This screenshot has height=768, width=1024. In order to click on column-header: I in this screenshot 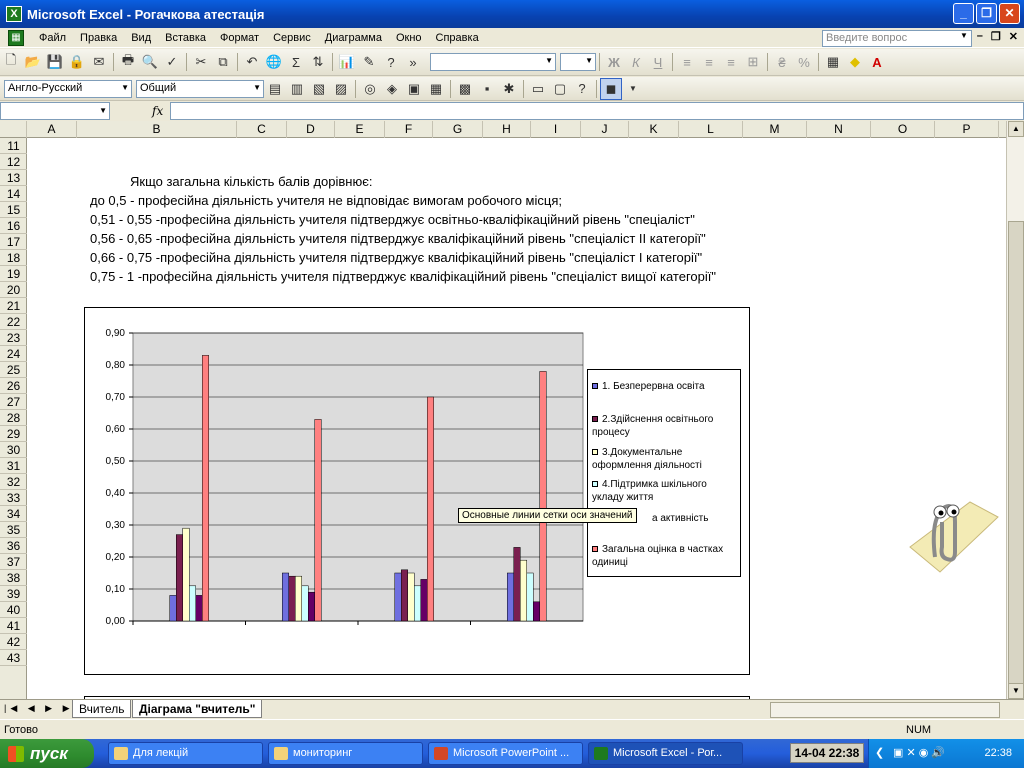, I will do `click(556, 129)`.